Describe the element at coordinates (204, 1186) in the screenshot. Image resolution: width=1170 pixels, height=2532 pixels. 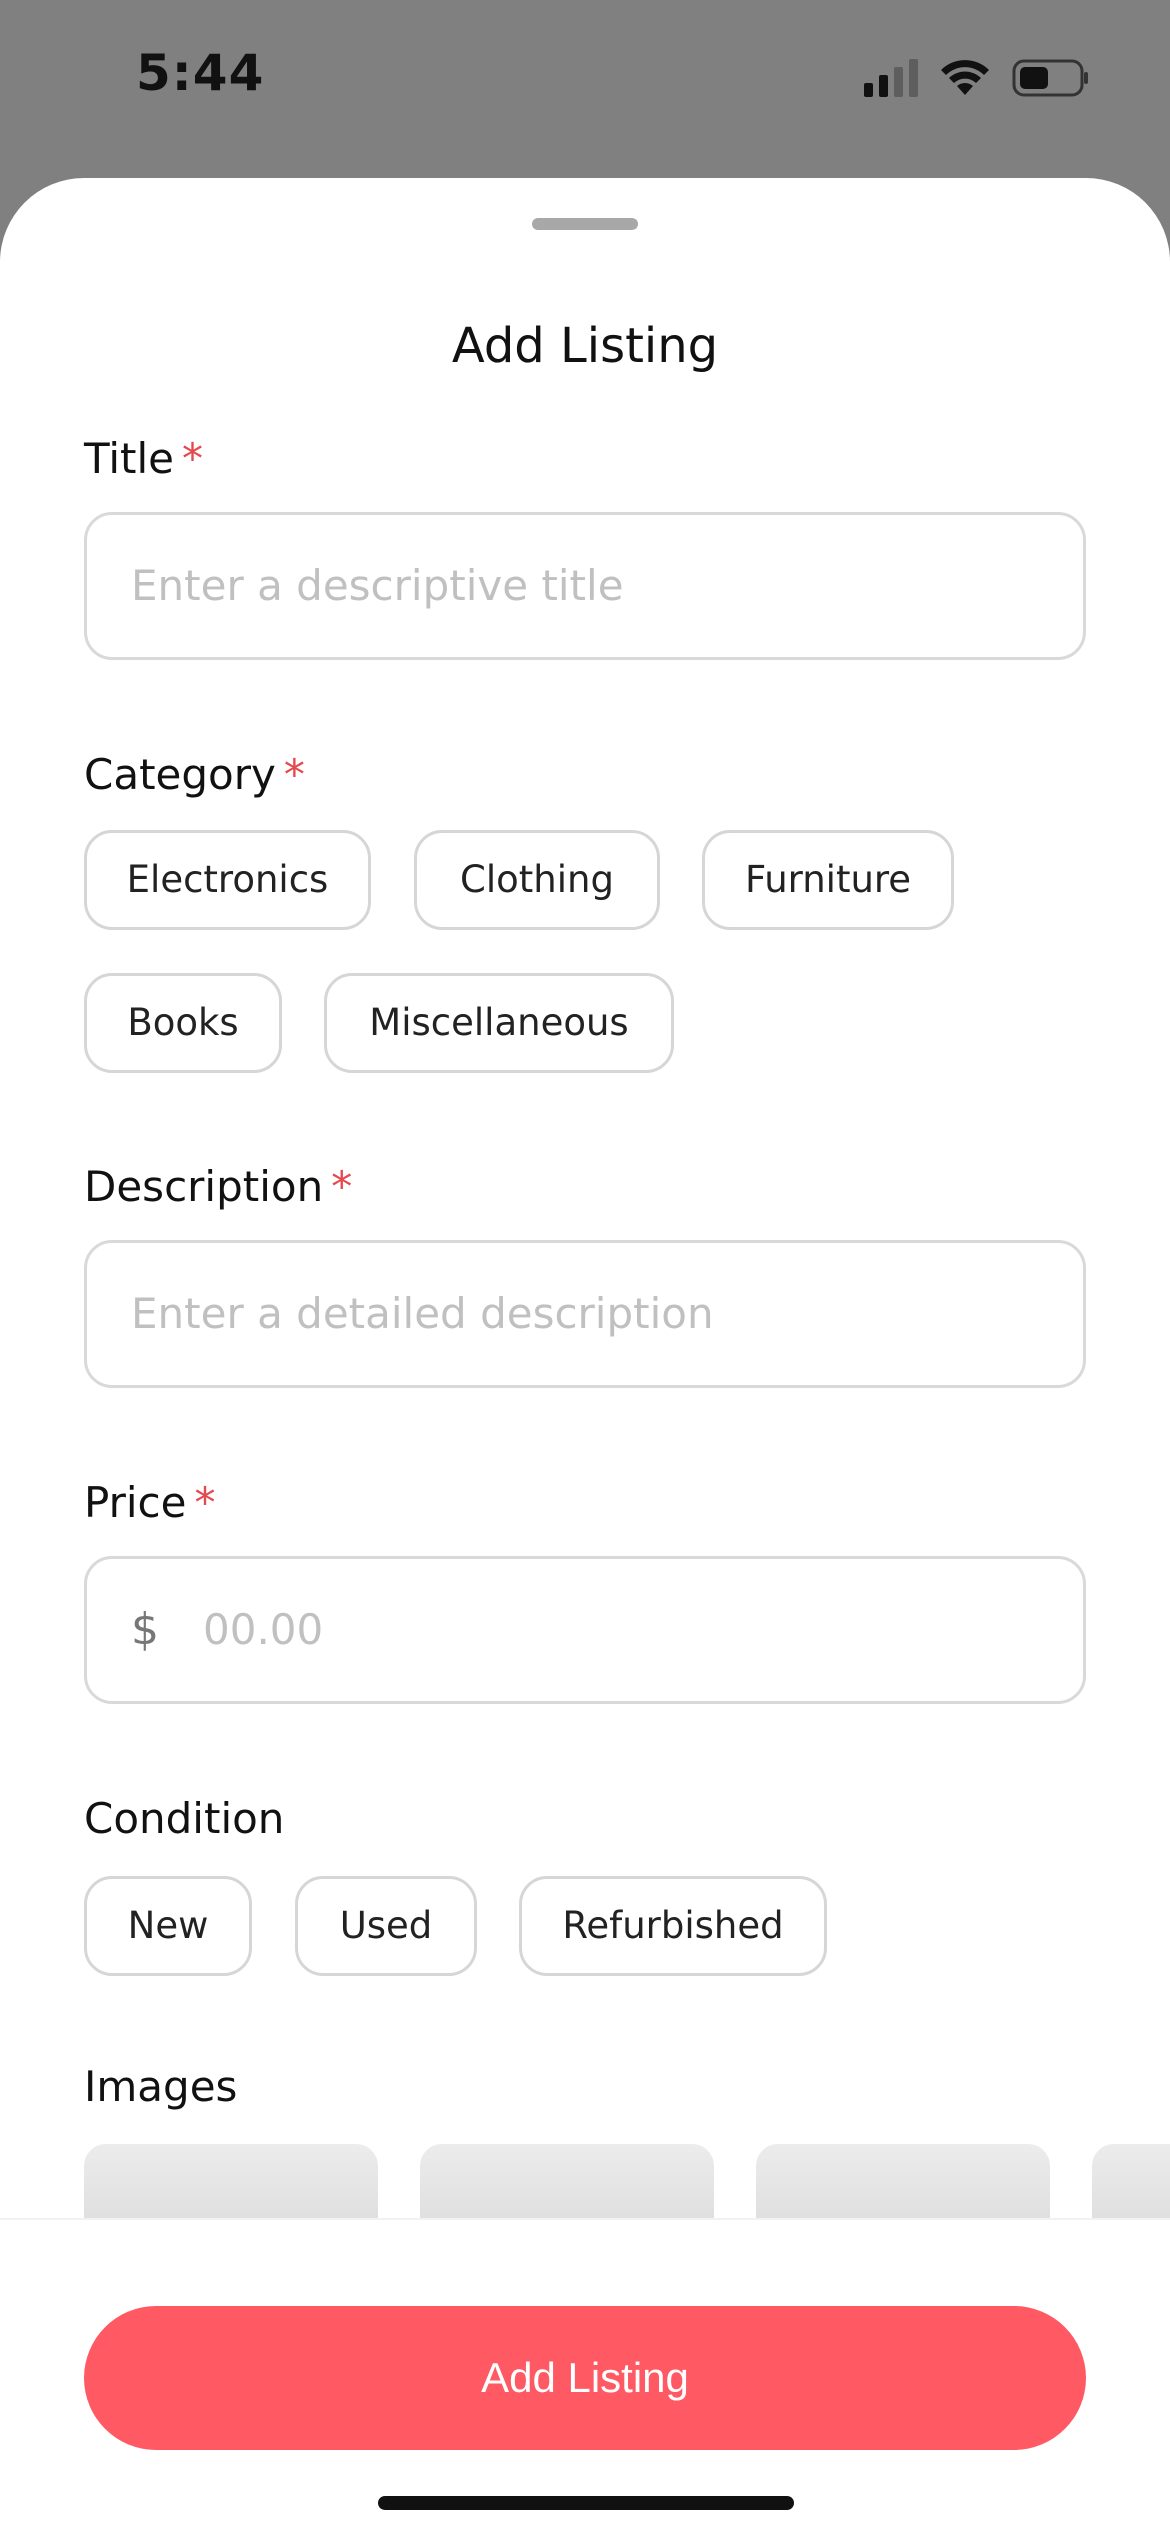
I see `description-label-text: Description` at that location.